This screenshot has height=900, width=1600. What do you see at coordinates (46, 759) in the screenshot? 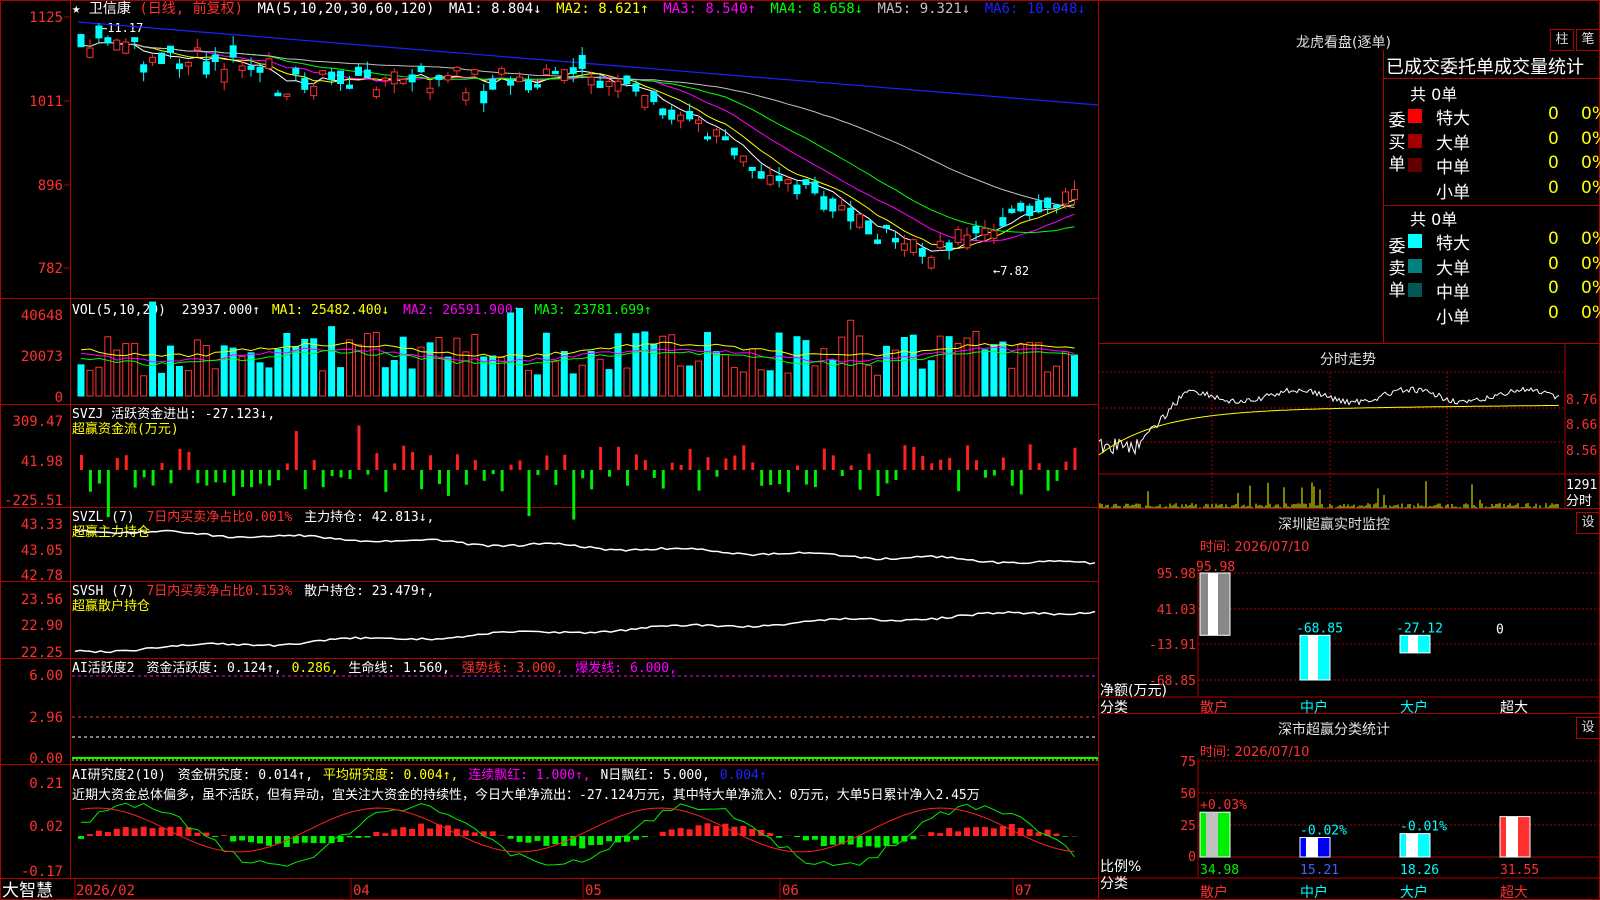
I see `ai-active-tick: 0.00` at bounding box center [46, 759].